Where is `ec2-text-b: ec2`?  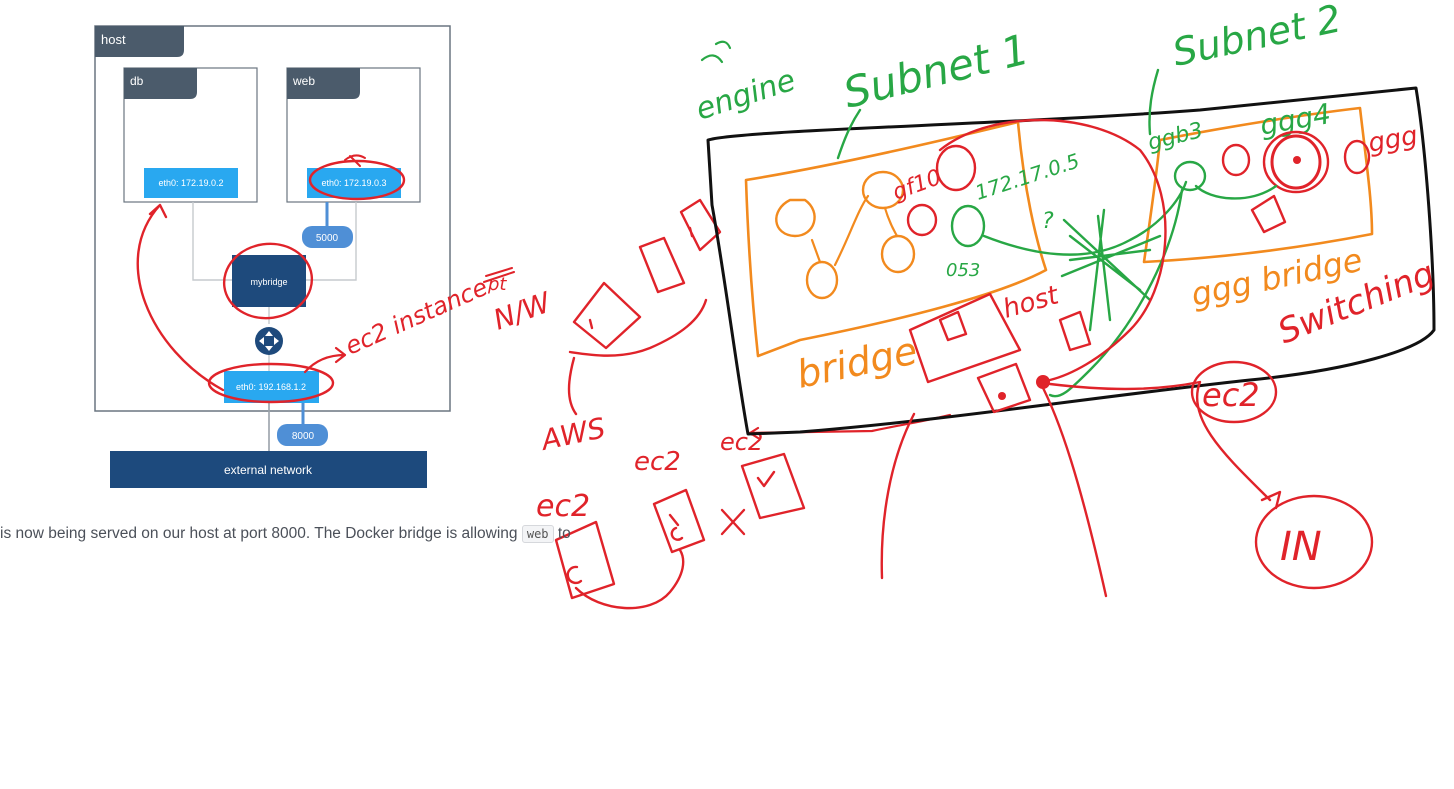
ec2-text-b: ec2 is located at coordinates (657, 462).